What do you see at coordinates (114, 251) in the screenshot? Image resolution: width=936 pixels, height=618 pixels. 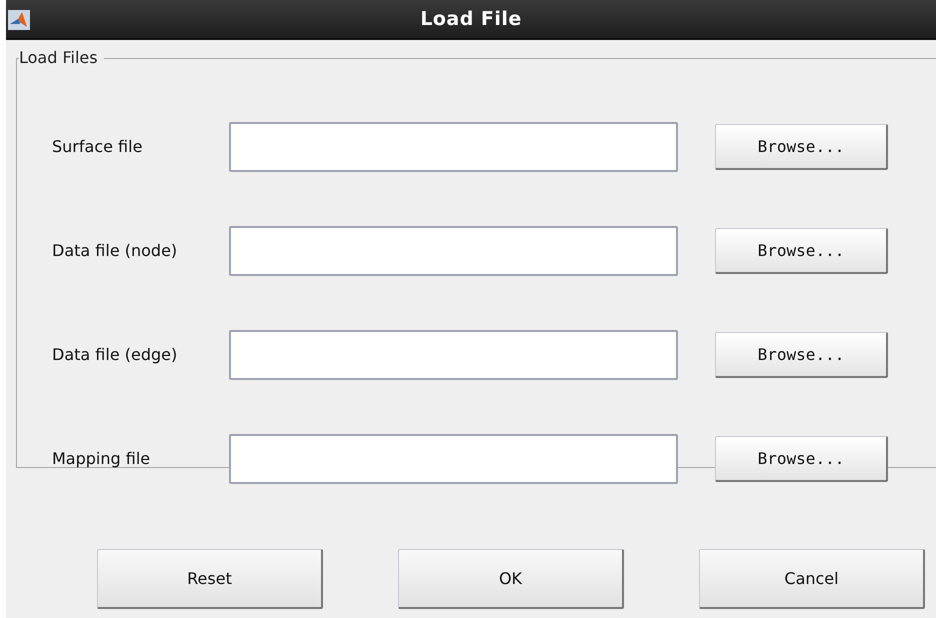 I see `field-label: Data file (node)` at bounding box center [114, 251].